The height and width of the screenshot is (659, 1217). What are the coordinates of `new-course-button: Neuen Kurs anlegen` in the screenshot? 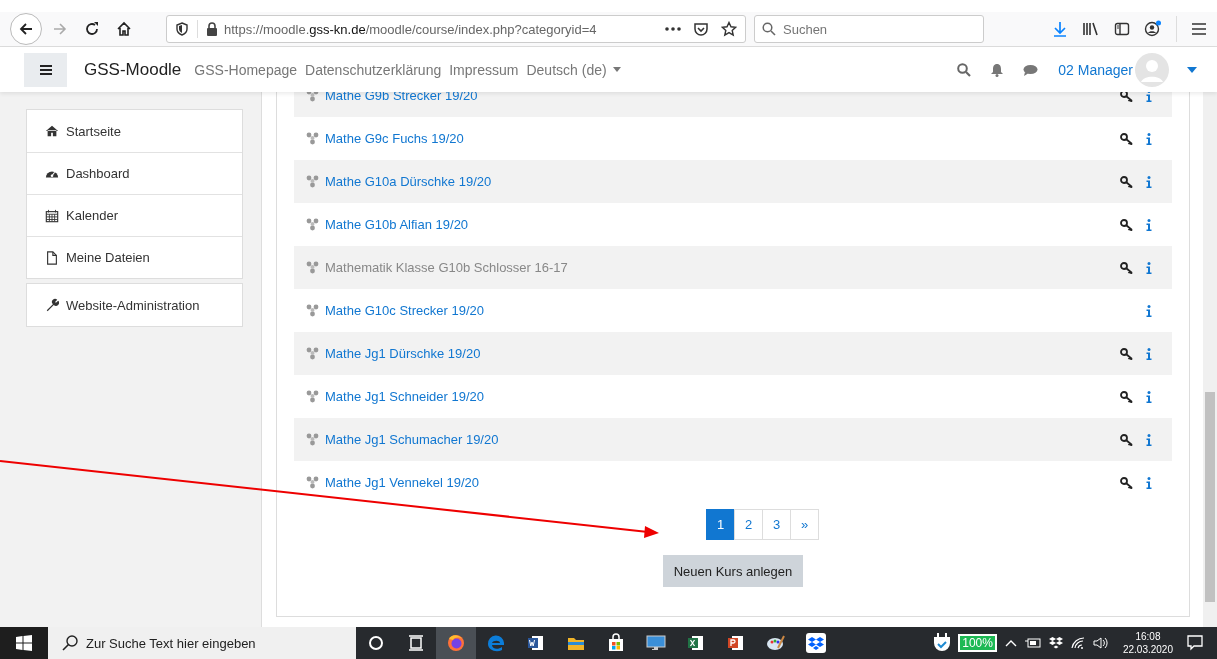 It's located at (733, 571).